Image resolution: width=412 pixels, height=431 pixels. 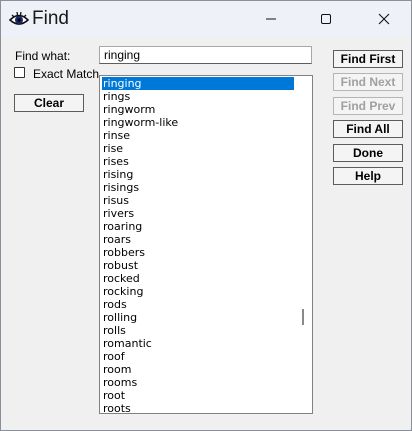 What do you see at coordinates (198, 239) in the screenshot?
I see `list-item: roars` at bounding box center [198, 239].